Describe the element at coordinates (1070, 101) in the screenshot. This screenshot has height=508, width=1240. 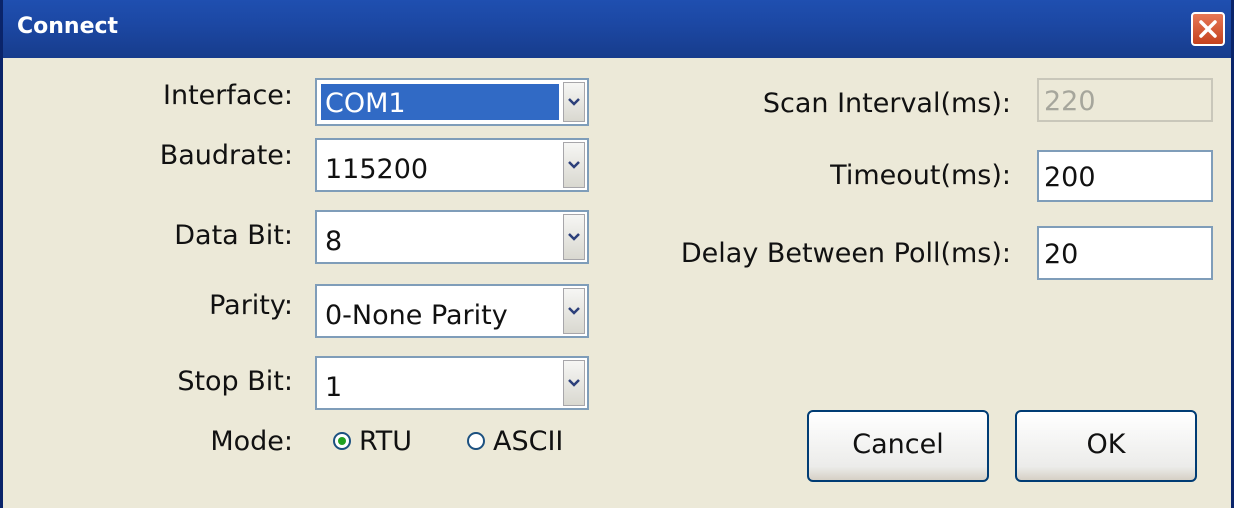
I see `scan-interval-value: 220` at that location.